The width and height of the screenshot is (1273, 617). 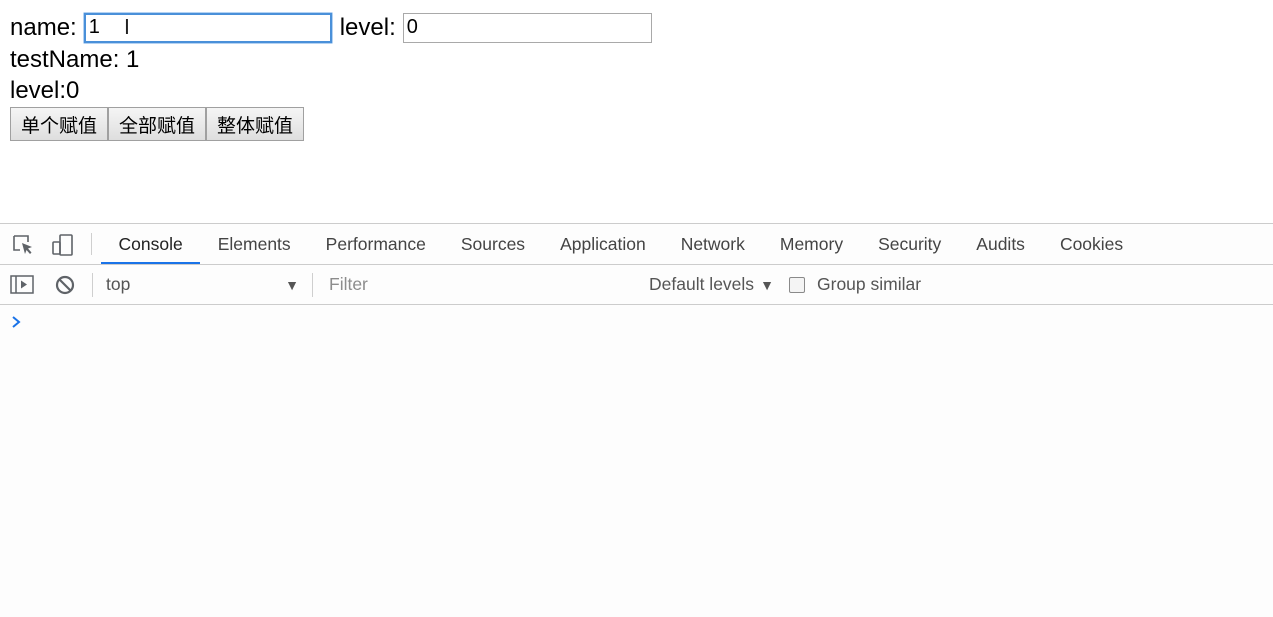 I want to click on name-label: name:, so click(x=43, y=27).